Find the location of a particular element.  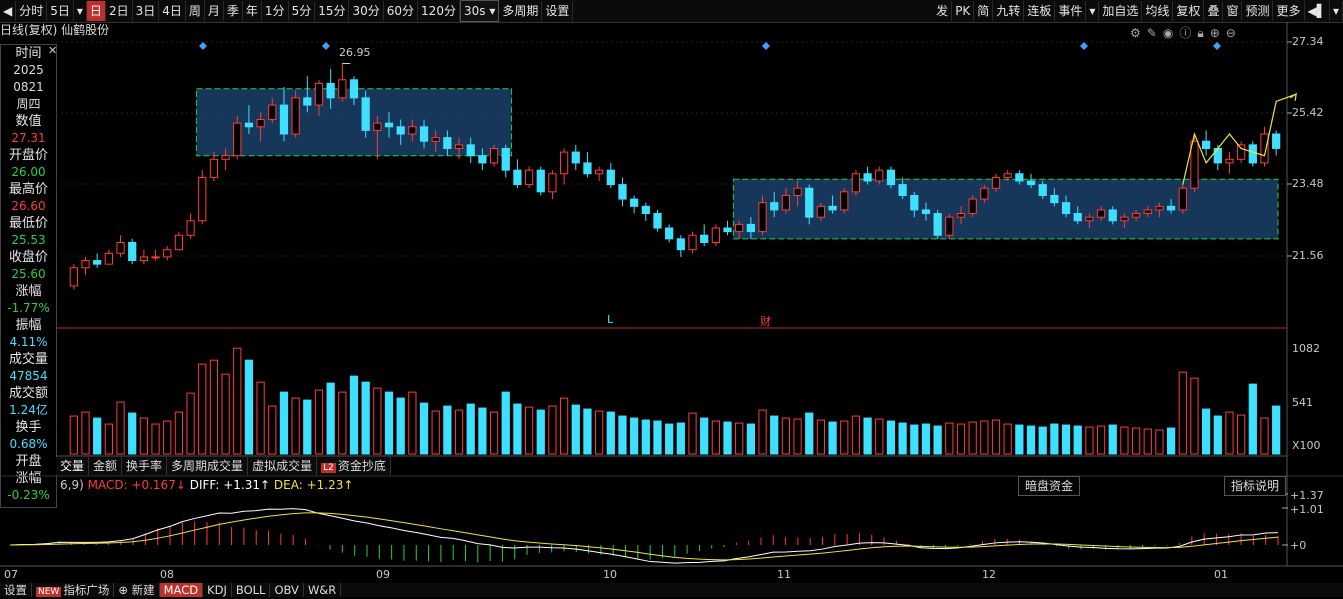

pen-icon: ✎ is located at coordinates (1155, 33).